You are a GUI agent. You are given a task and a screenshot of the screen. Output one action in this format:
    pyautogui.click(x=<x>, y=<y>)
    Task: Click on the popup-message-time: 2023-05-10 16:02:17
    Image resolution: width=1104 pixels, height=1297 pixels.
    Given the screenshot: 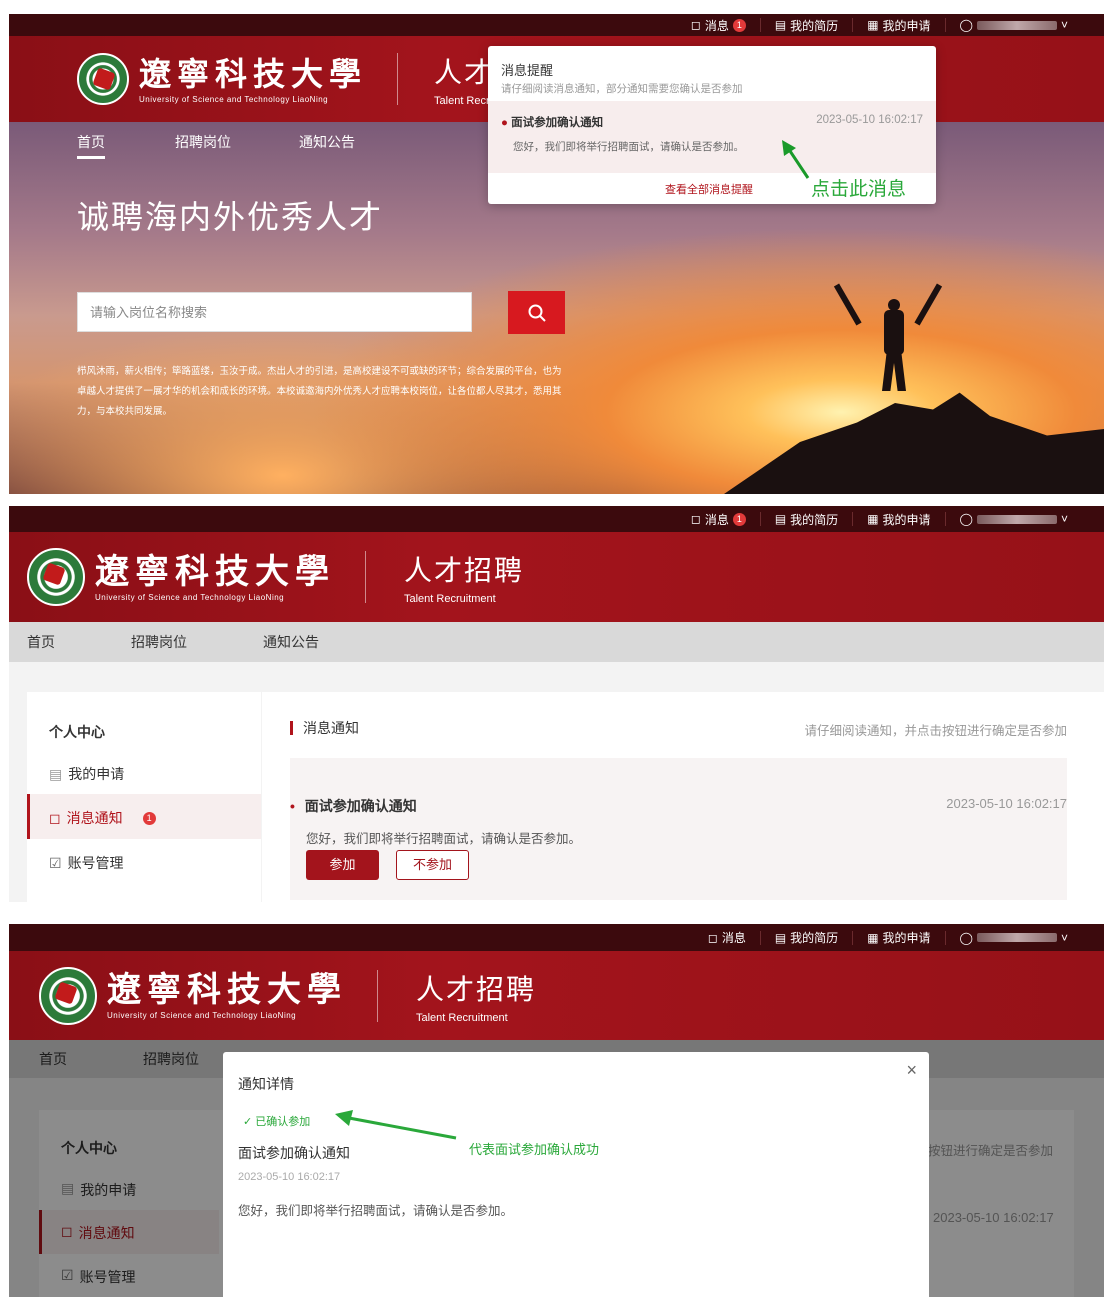 What is the action you would take?
    pyautogui.click(x=869, y=120)
    